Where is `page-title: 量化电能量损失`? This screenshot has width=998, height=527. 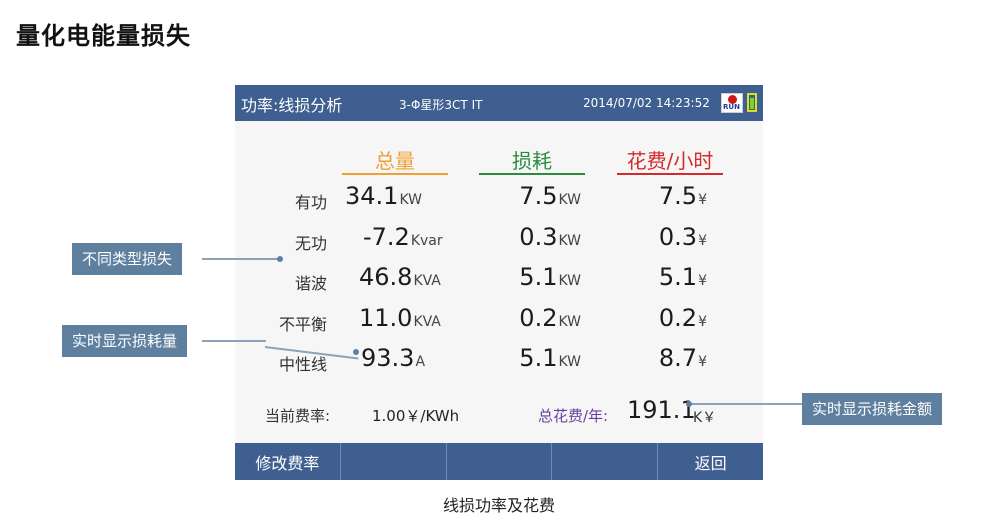
page-title: 量化电能量损失 is located at coordinates (103, 36).